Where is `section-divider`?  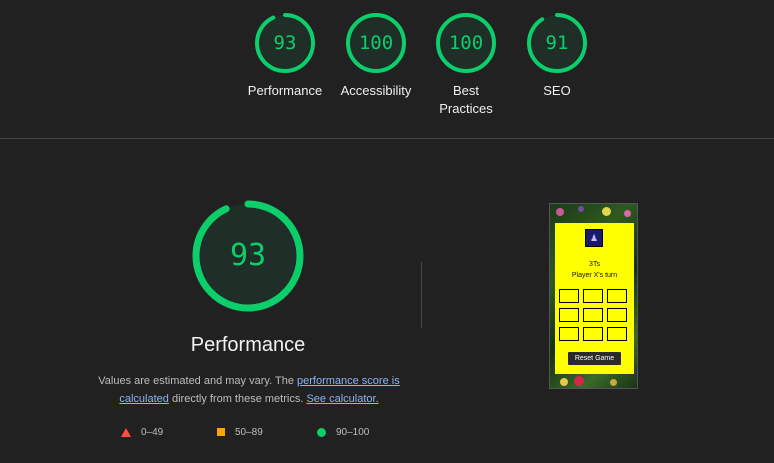
section-divider is located at coordinates (387, 138).